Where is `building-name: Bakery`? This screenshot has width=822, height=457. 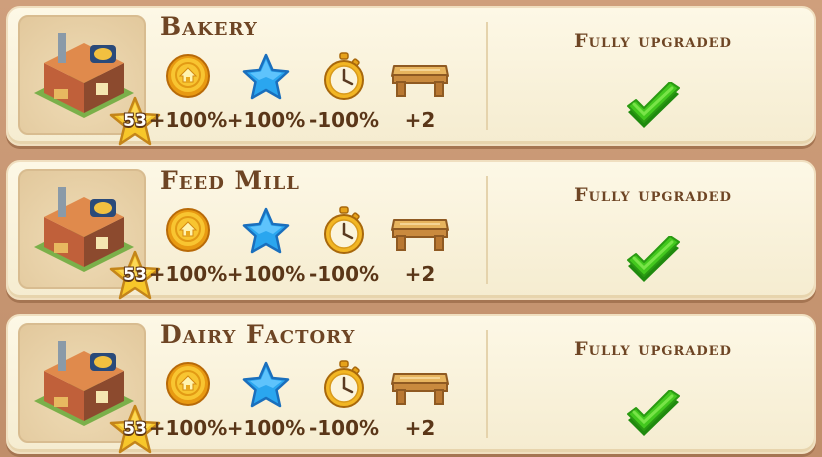
building-name: Bakery is located at coordinates (209, 26).